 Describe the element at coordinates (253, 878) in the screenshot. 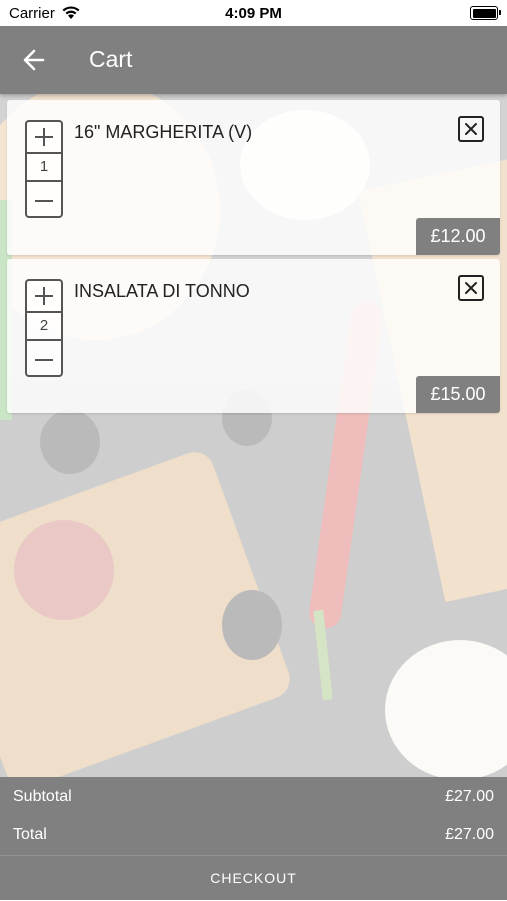

I see `checkout-button: CHECKOUT` at that location.